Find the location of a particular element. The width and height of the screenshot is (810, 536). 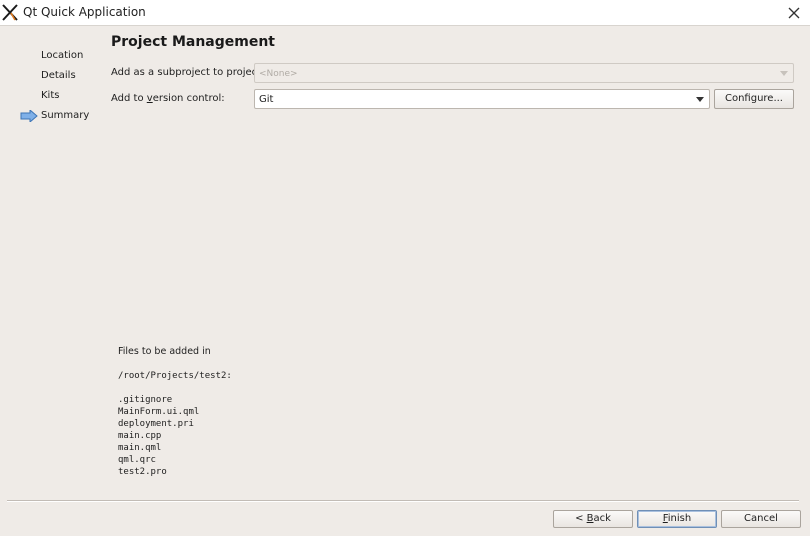

step-location: Location is located at coordinates (62, 55).